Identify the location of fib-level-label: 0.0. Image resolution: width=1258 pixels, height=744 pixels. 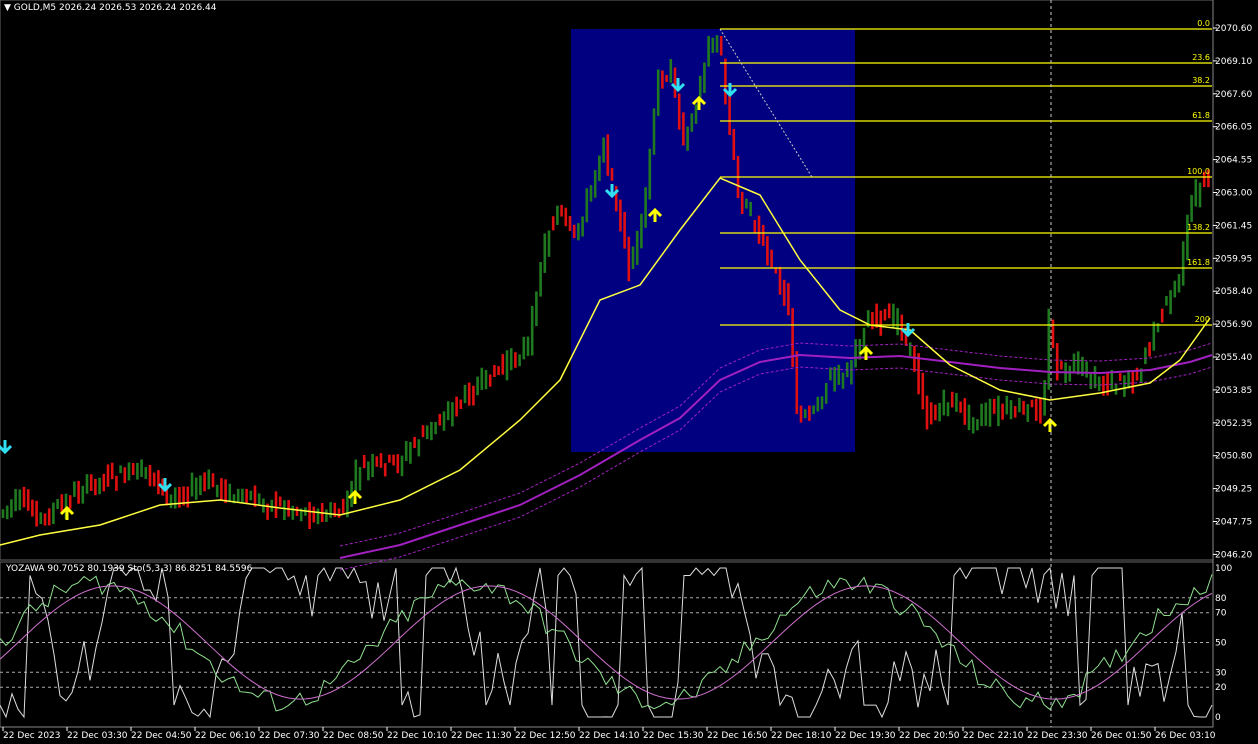
(1203, 23).